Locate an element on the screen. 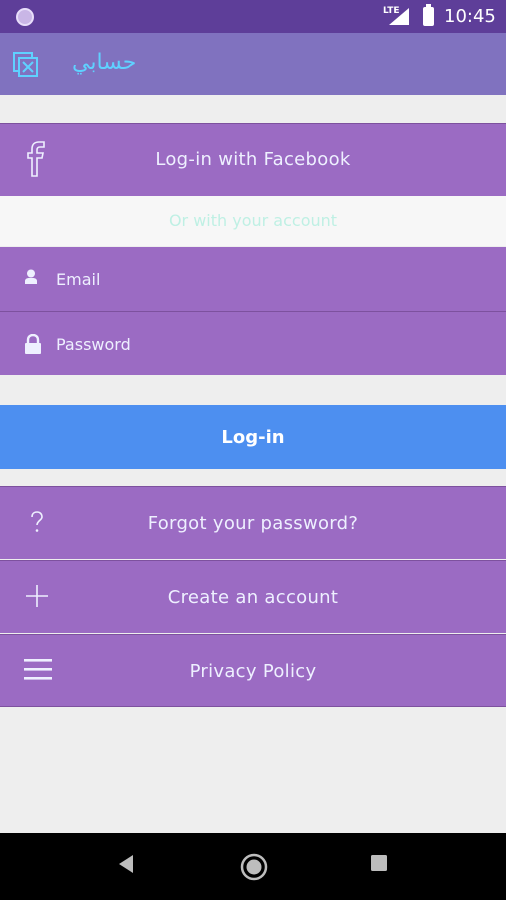 The image size is (506, 900). login-button: Log-in is located at coordinates (253, 437).